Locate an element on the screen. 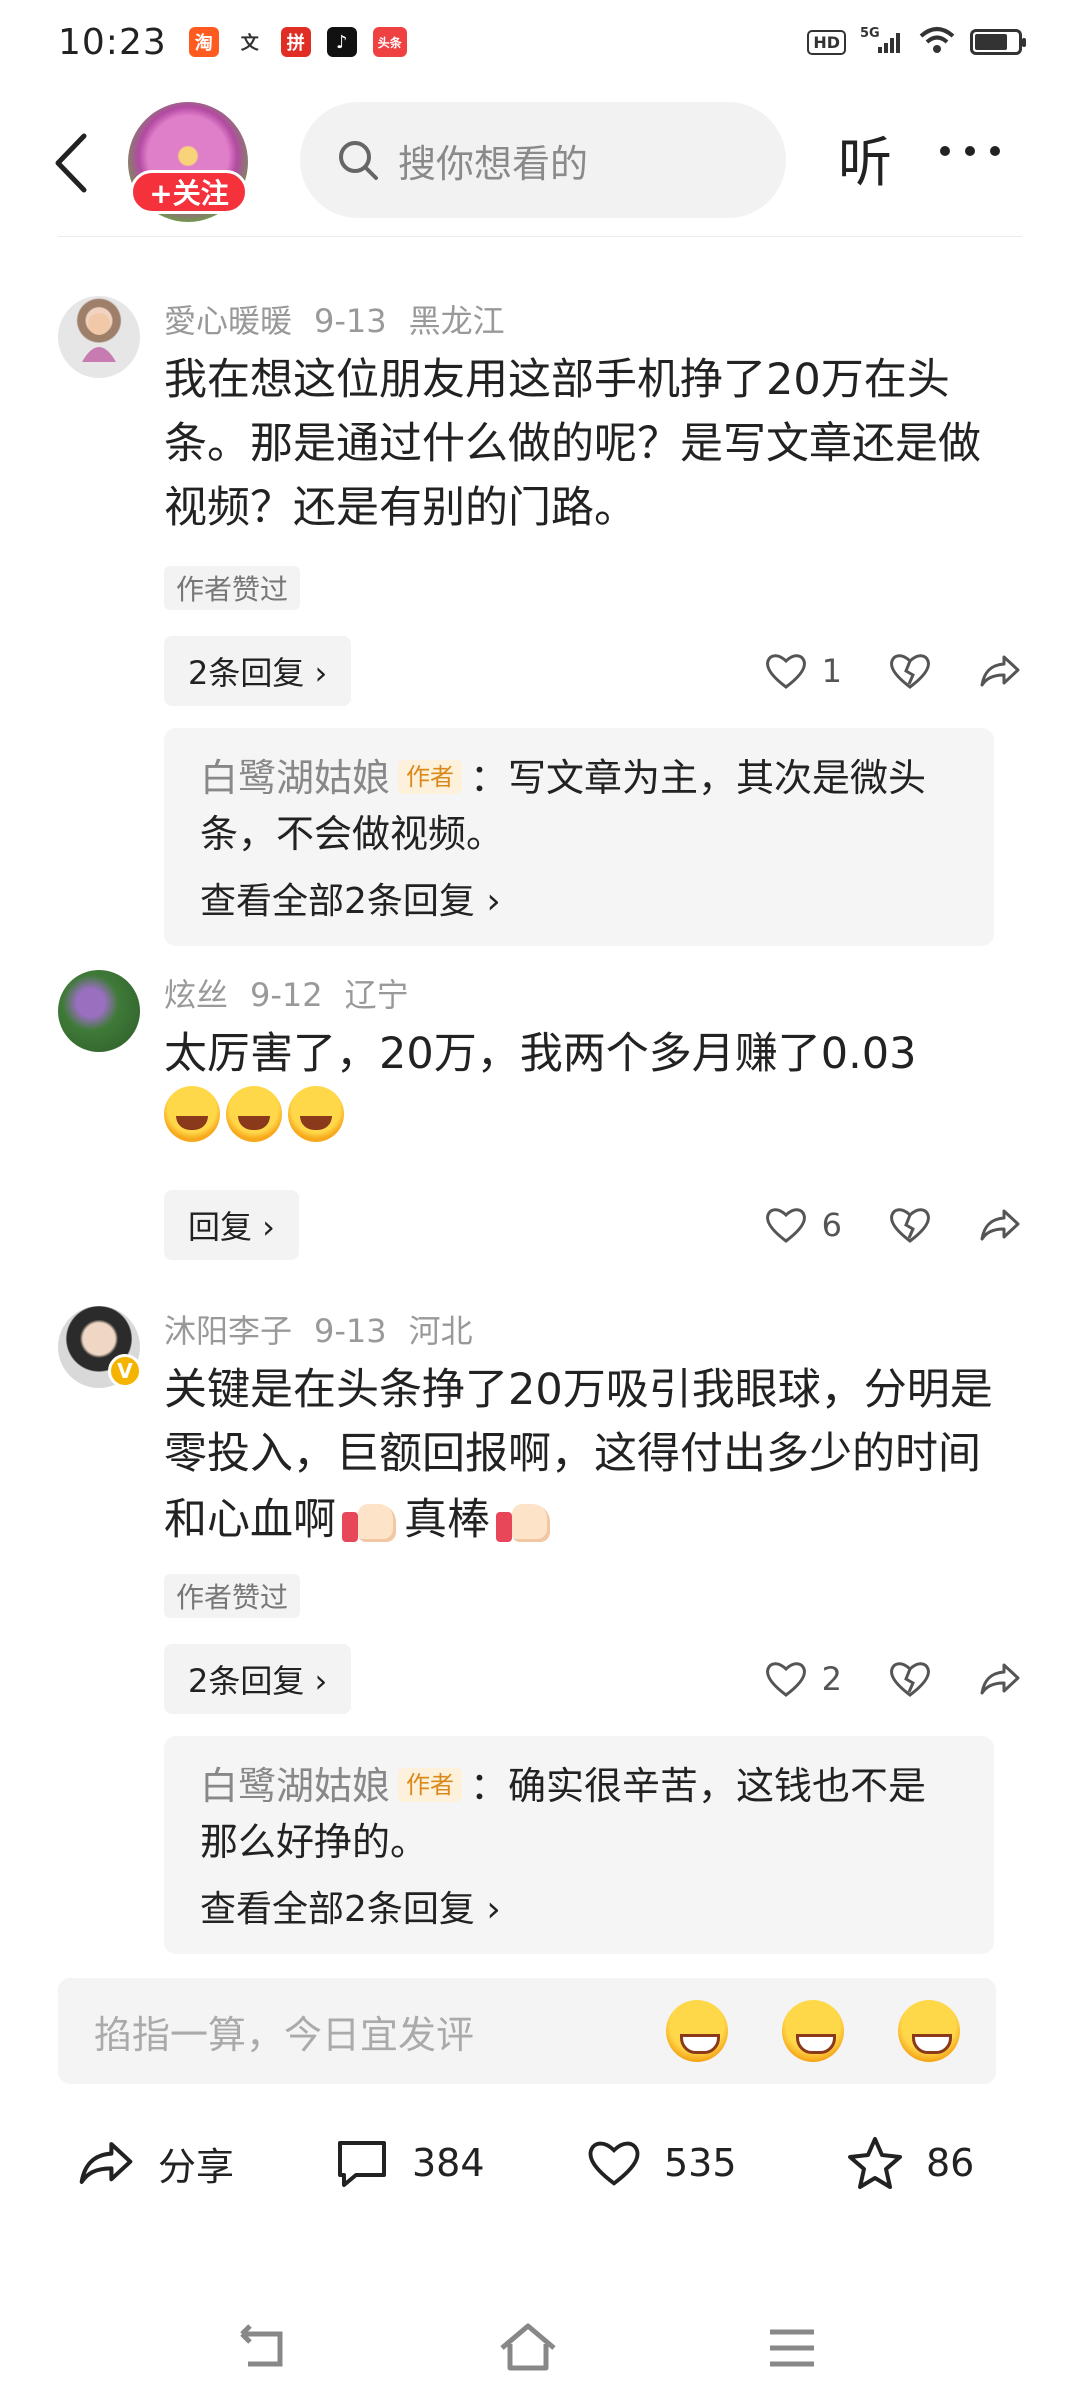 The width and height of the screenshot is (1080, 2408). nav-home-button is located at coordinates (528, 2350).